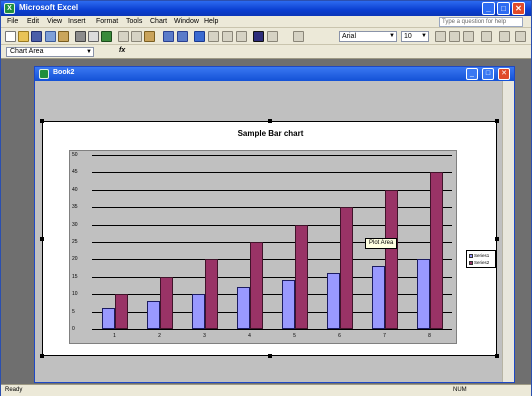 Image resolution: width=532 pixels, height=396 pixels. I want to click on workbook-close-button: ✕, so click(504, 74).